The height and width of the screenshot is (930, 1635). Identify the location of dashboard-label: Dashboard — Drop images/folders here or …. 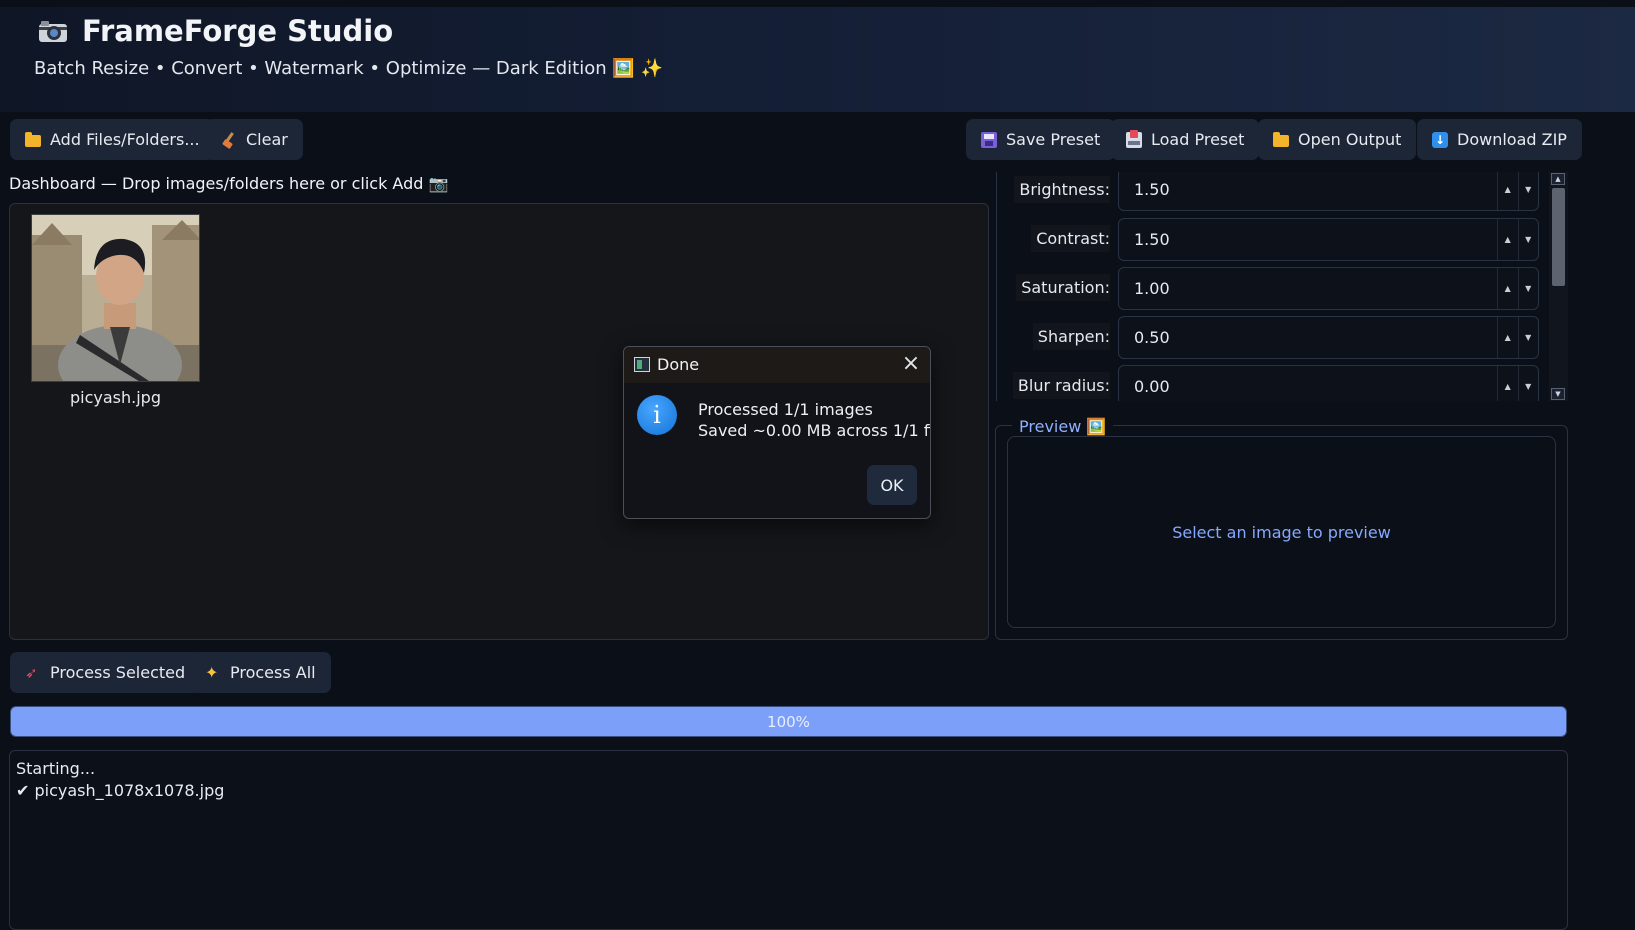
(229, 183).